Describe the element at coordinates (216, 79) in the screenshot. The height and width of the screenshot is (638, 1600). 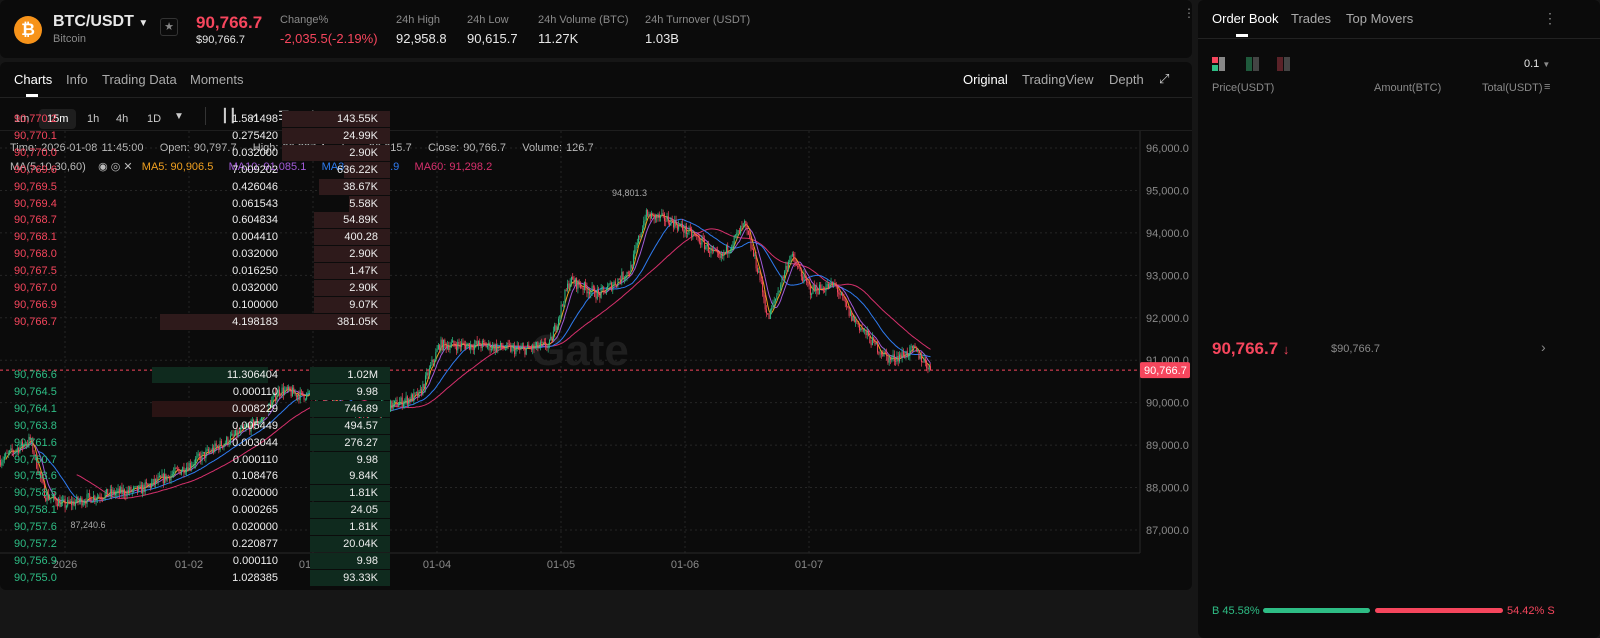
I see `tab-moments: Moments` at that location.